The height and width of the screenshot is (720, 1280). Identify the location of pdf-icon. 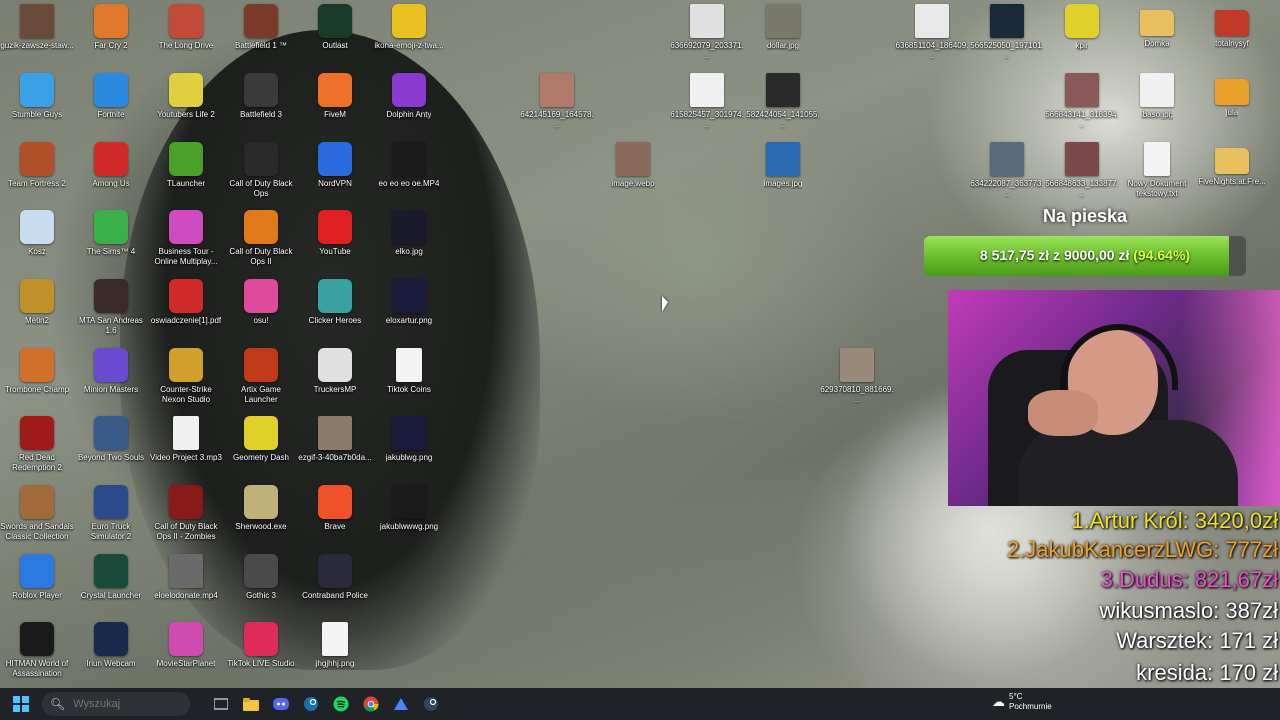
(186, 296).